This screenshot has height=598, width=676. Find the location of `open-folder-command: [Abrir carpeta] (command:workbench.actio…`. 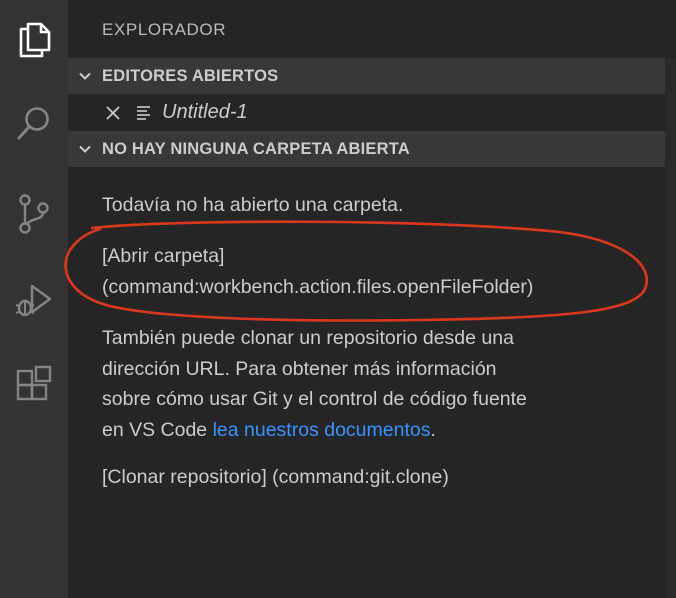

open-folder-command: [Abrir carpeta] (command:workbench.actio… is located at coordinates (372, 271).